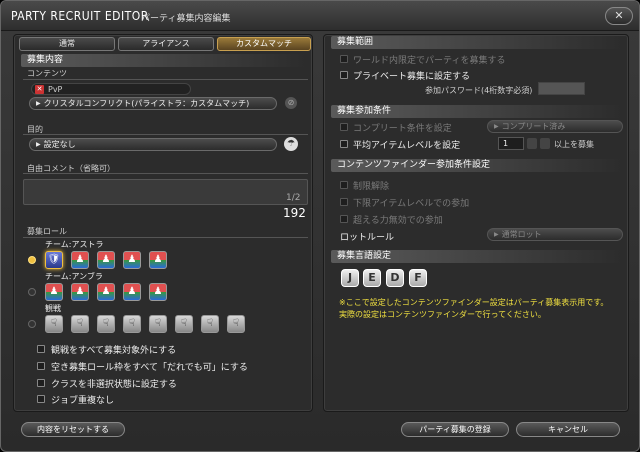 The height and width of the screenshot is (452, 640). What do you see at coordinates (47, 231) in the screenshot?
I see `roles-label: 募集ロール` at bounding box center [47, 231].